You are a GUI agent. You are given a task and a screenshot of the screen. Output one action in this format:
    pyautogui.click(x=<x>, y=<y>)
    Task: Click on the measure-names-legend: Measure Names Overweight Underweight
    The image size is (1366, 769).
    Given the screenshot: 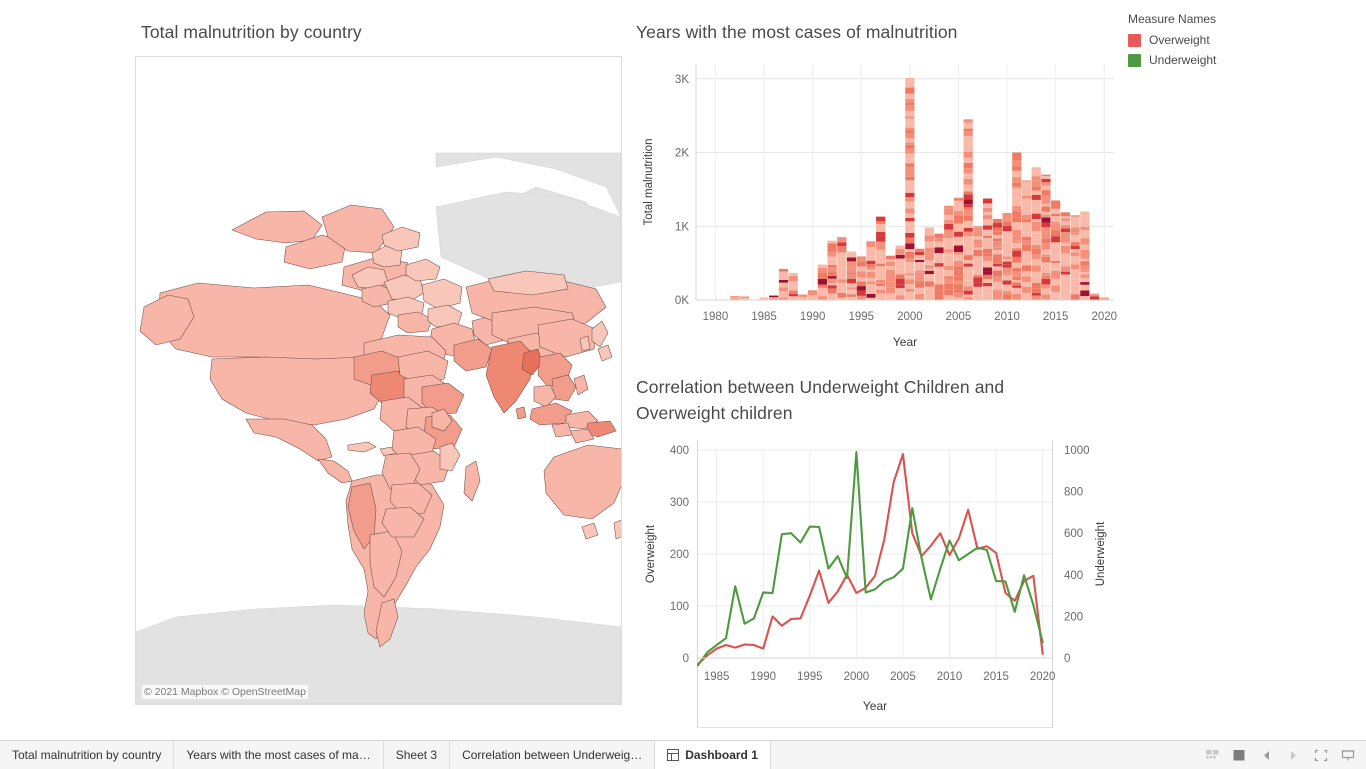 What is the action you would take?
    pyautogui.click(x=1243, y=41)
    